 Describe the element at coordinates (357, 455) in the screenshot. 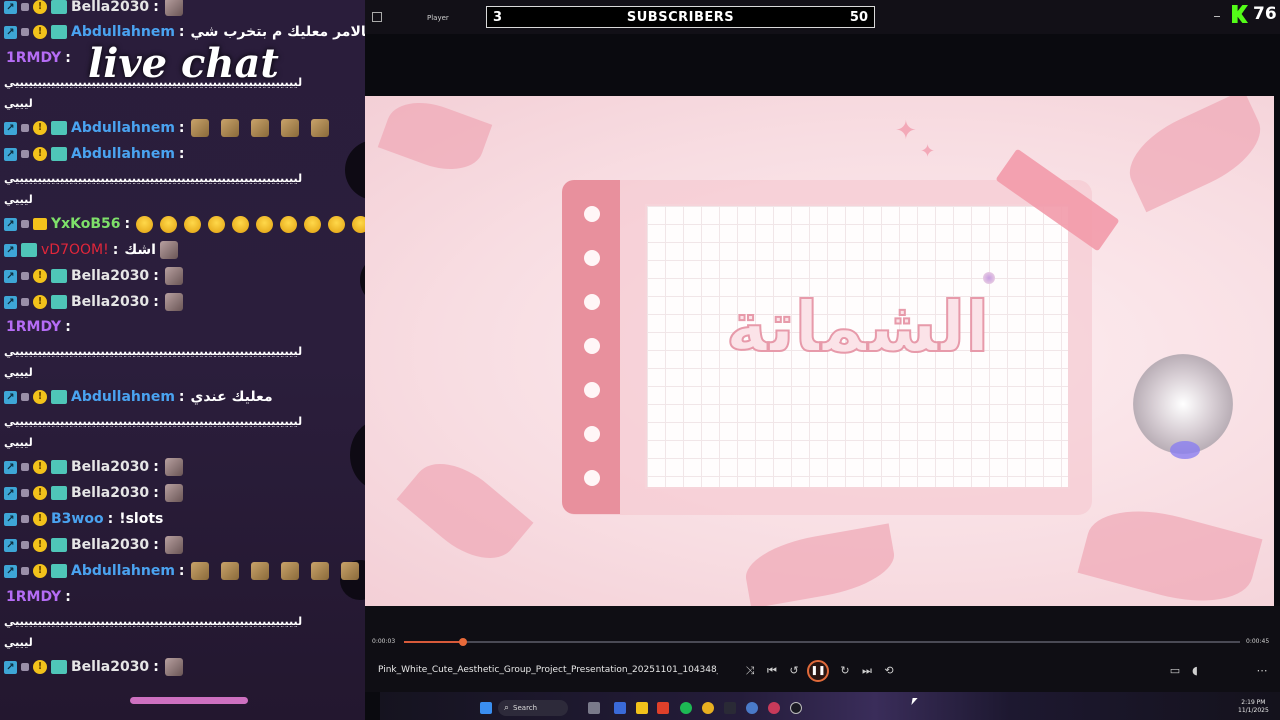

I see `flower-decoration` at that location.